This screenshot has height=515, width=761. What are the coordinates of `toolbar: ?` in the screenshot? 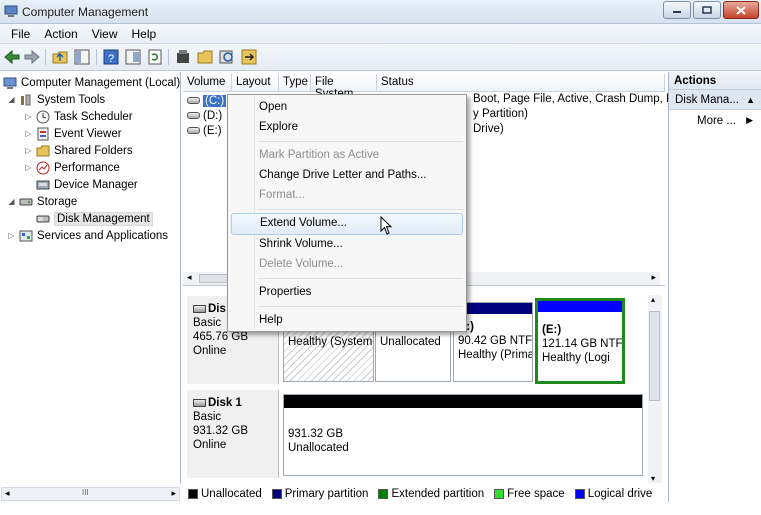 It's located at (380, 57).